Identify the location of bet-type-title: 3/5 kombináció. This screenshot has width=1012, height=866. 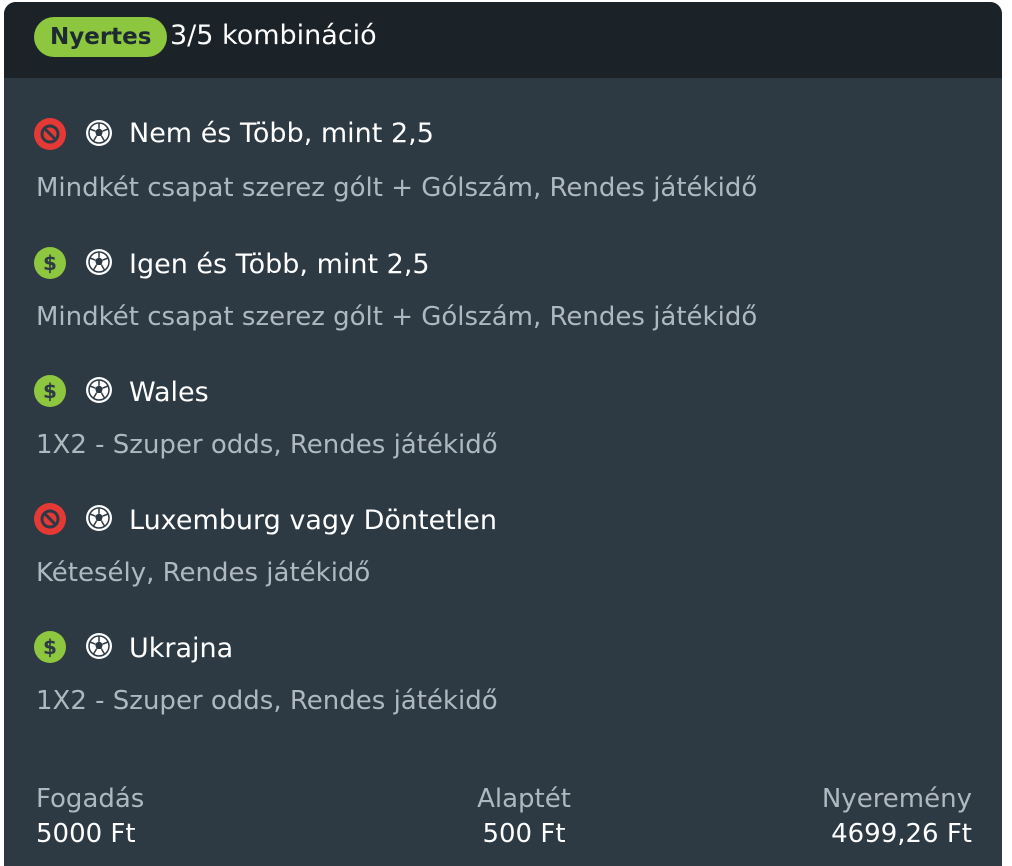
(273, 35).